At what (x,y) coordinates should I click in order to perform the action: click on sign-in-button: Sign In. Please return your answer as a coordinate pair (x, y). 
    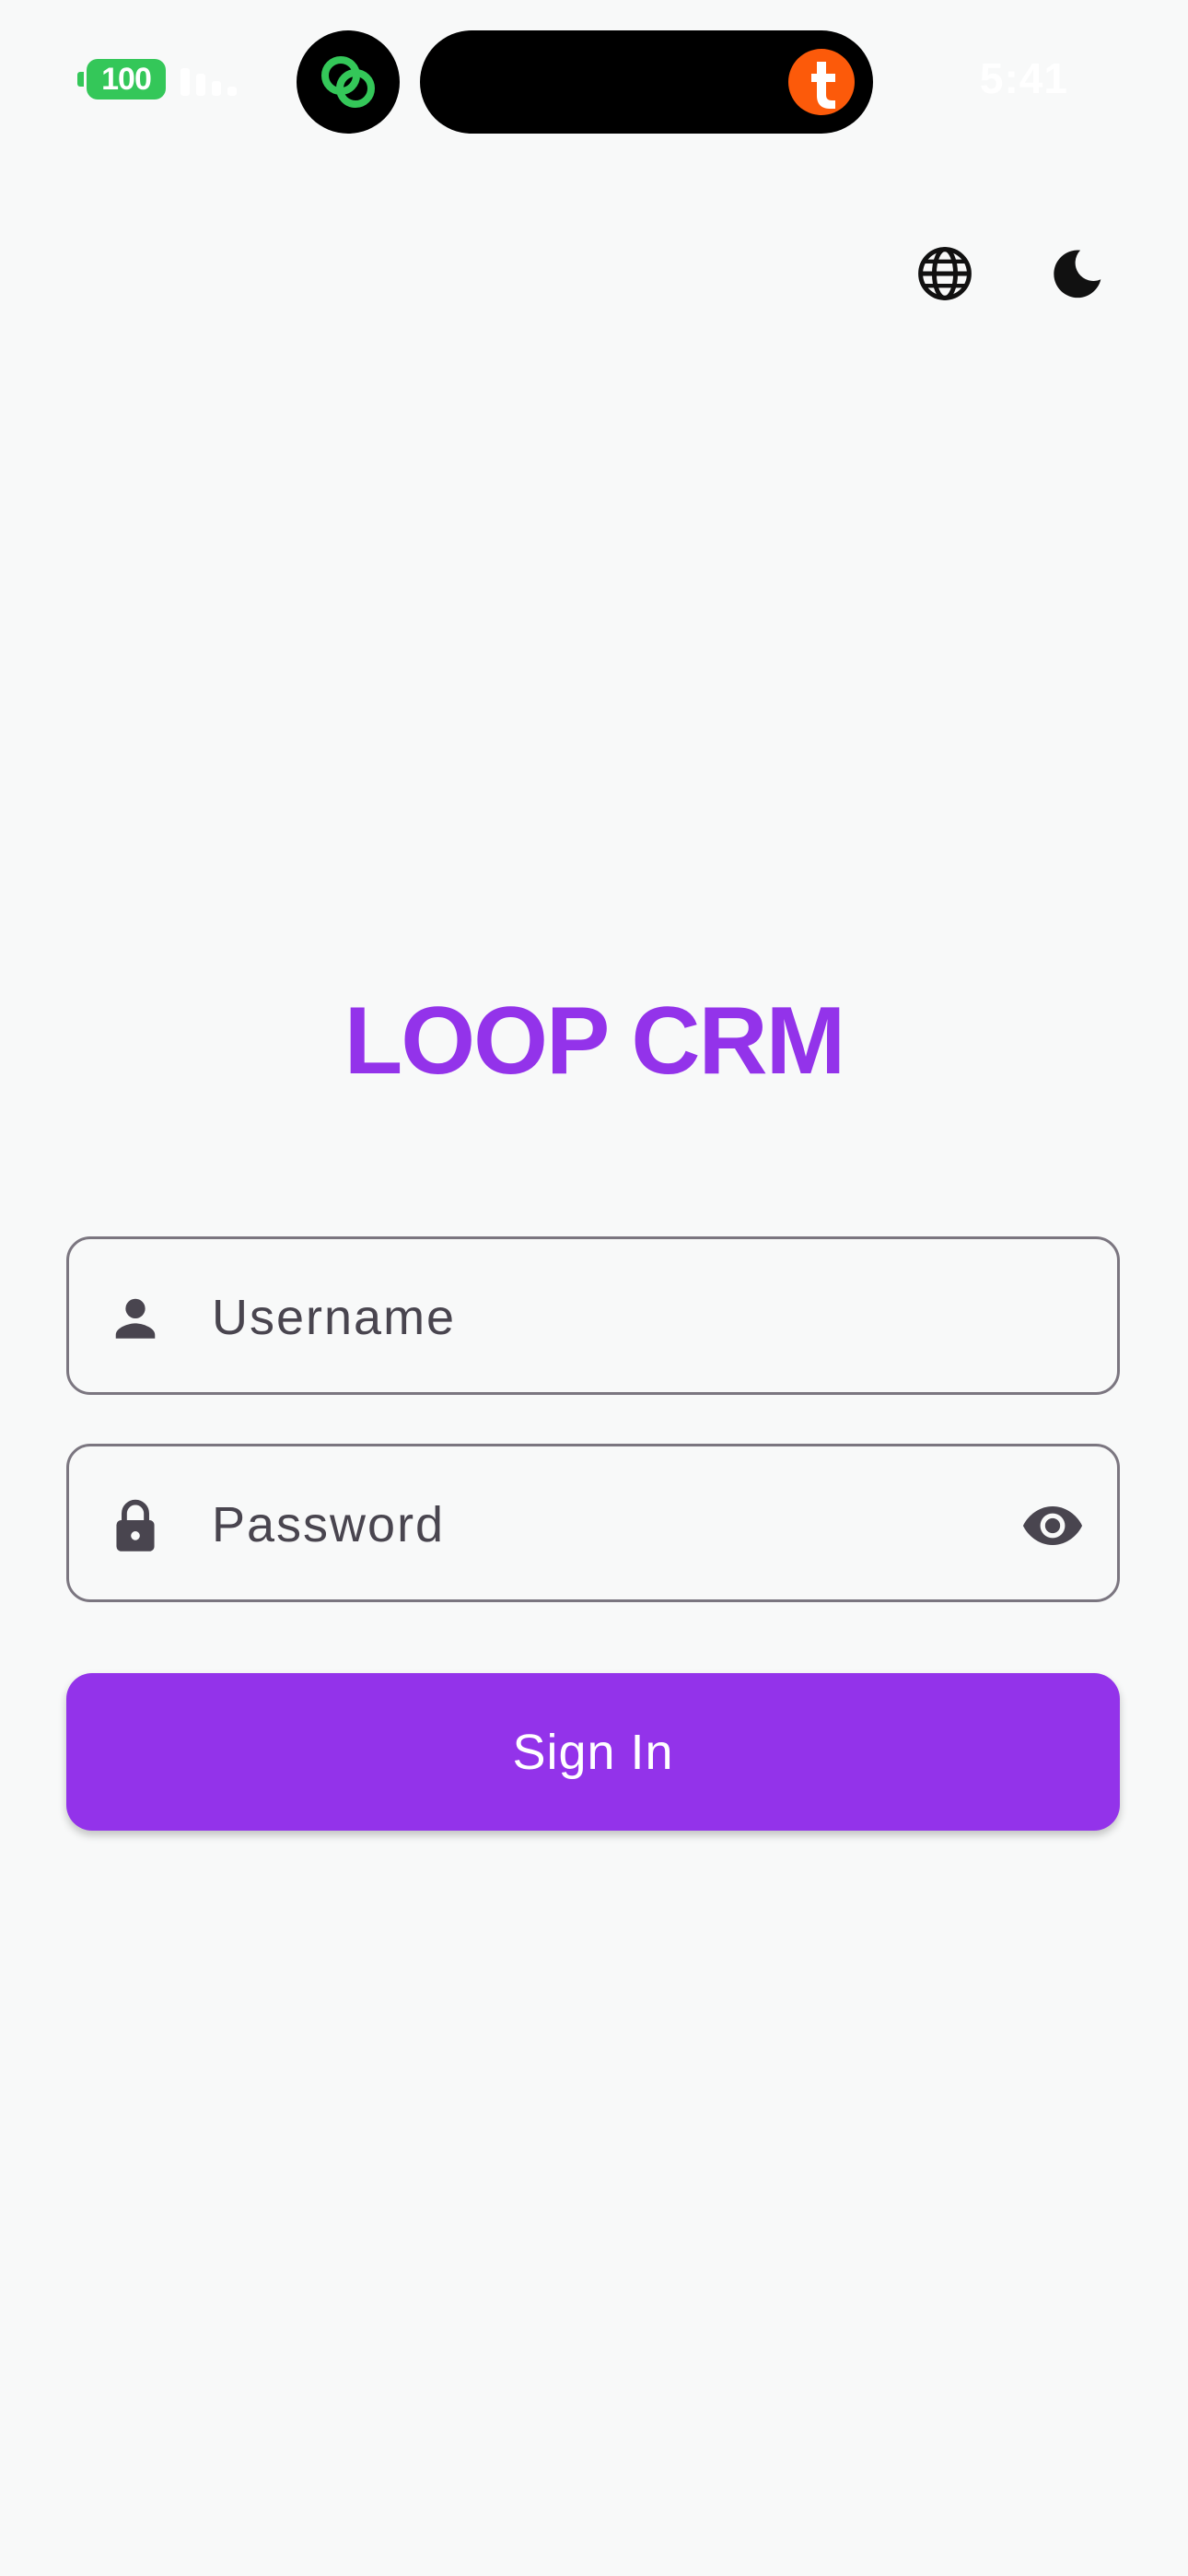
    Looking at the image, I should click on (593, 1752).